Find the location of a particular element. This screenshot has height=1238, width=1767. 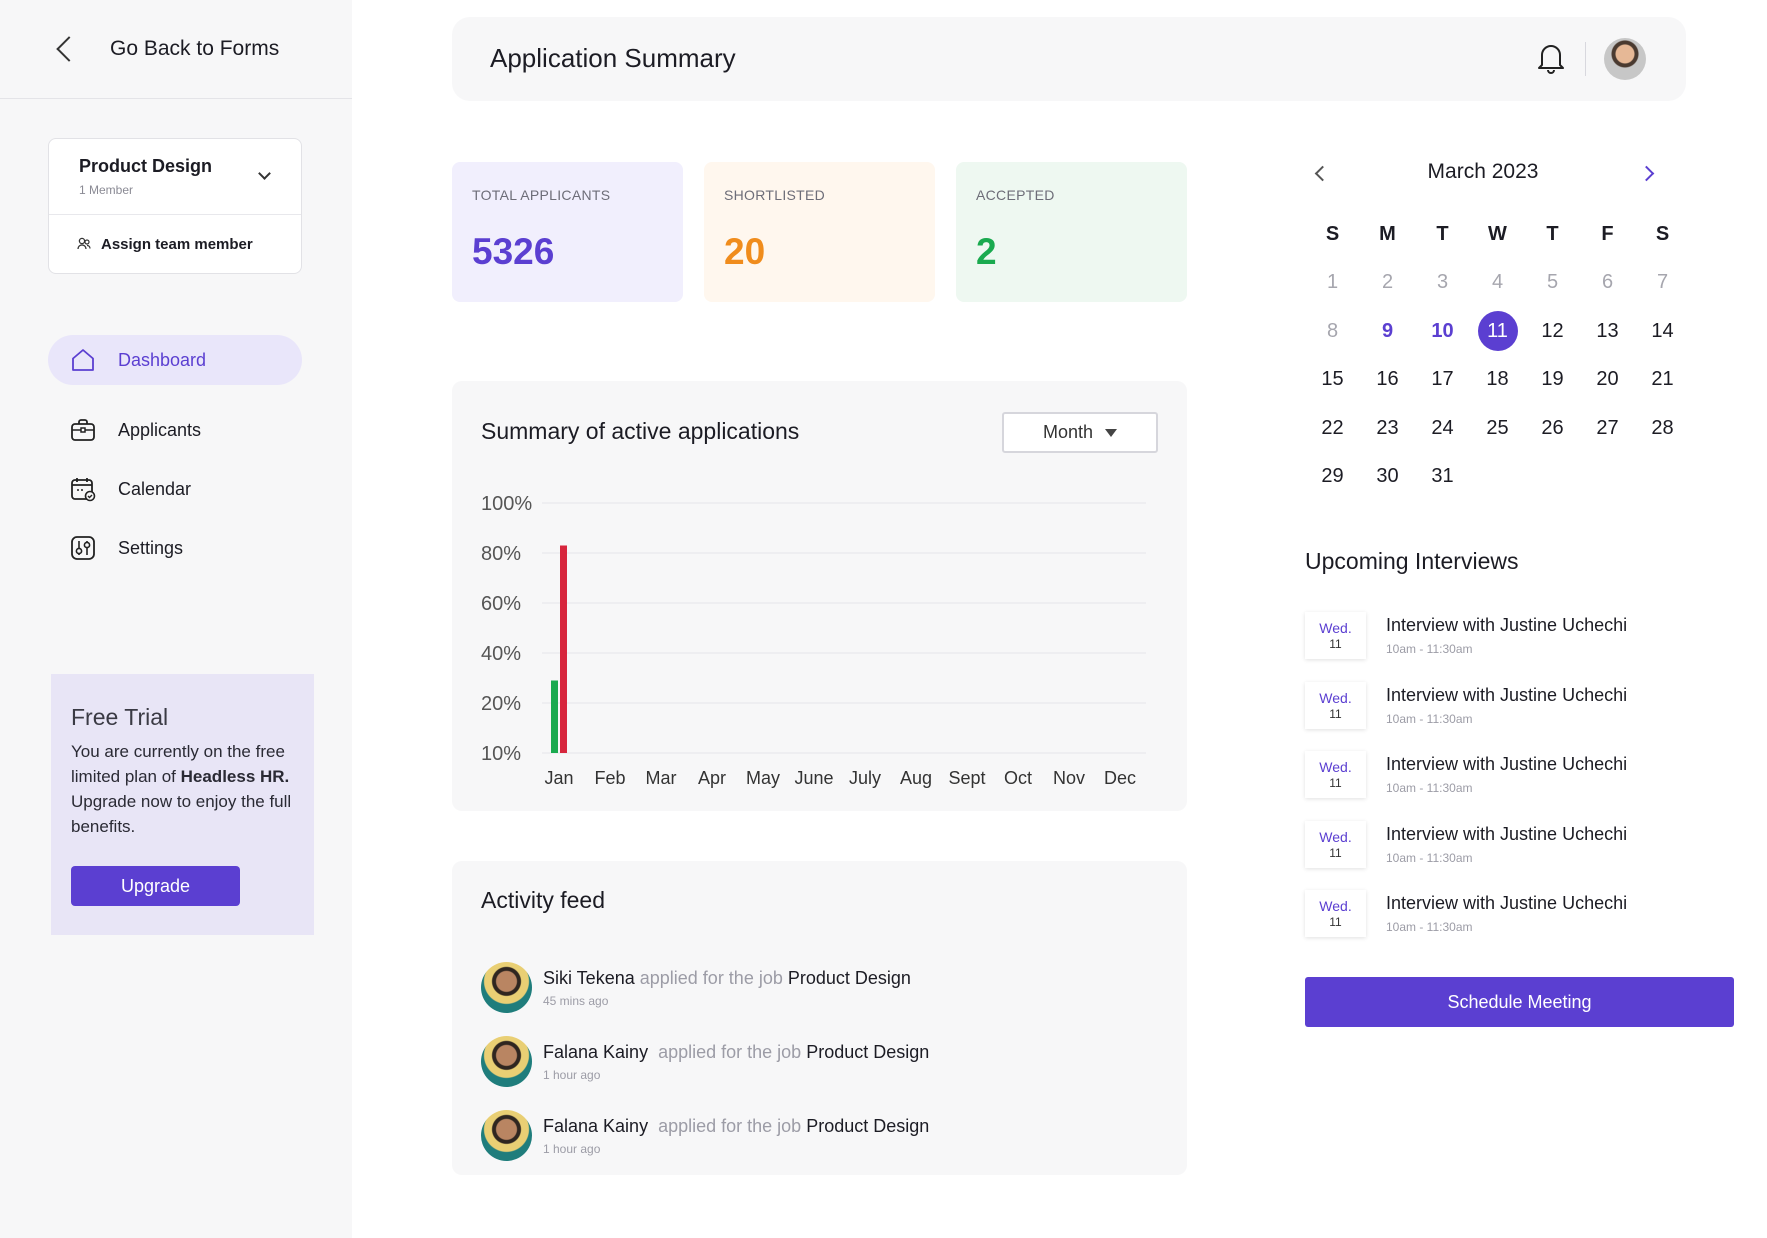

upcoming-interviews-title: Upcoming Interviews is located at coordinates (1412, 561).